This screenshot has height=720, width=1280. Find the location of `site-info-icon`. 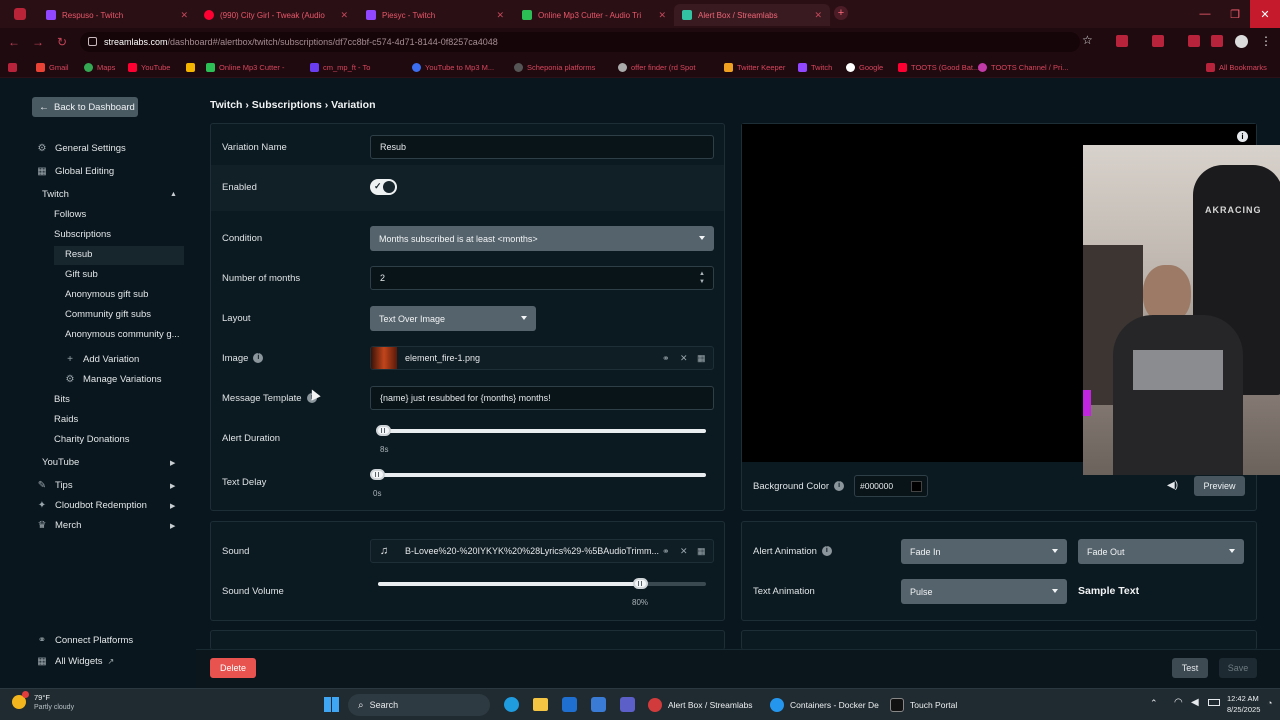

site-info-icon is located at coordinates (92, 41).